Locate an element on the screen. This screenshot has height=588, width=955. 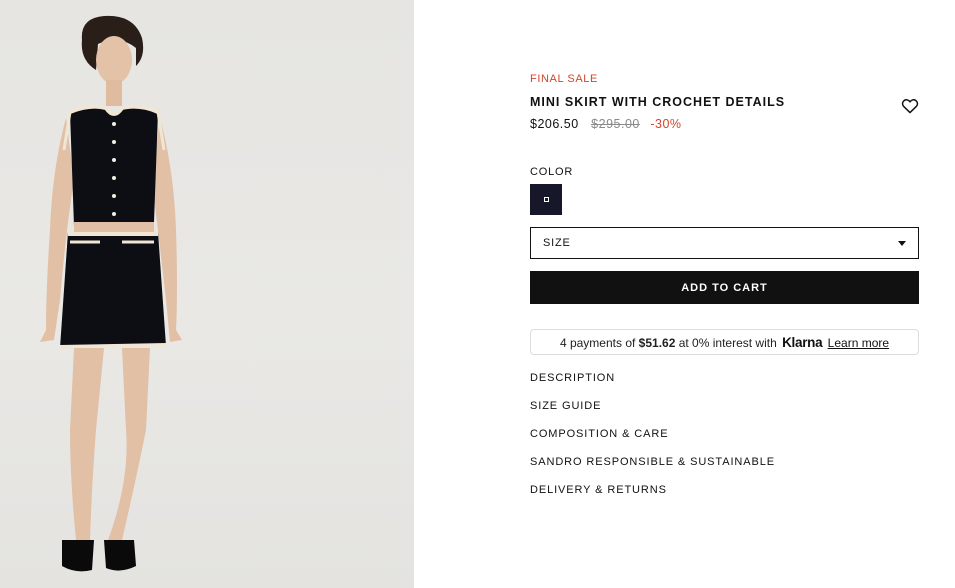
klarna-prefix: 4 payments of is located at coordinates (597, 343).